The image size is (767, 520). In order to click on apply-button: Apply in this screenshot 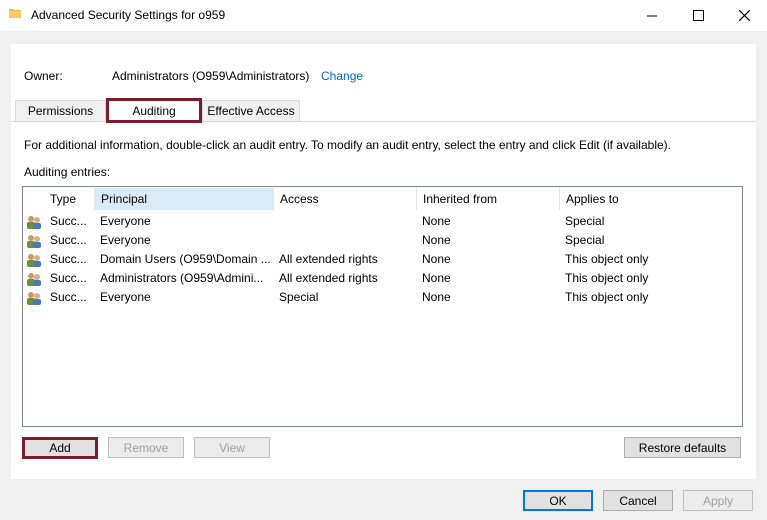, I will do `click(718, 500)`.